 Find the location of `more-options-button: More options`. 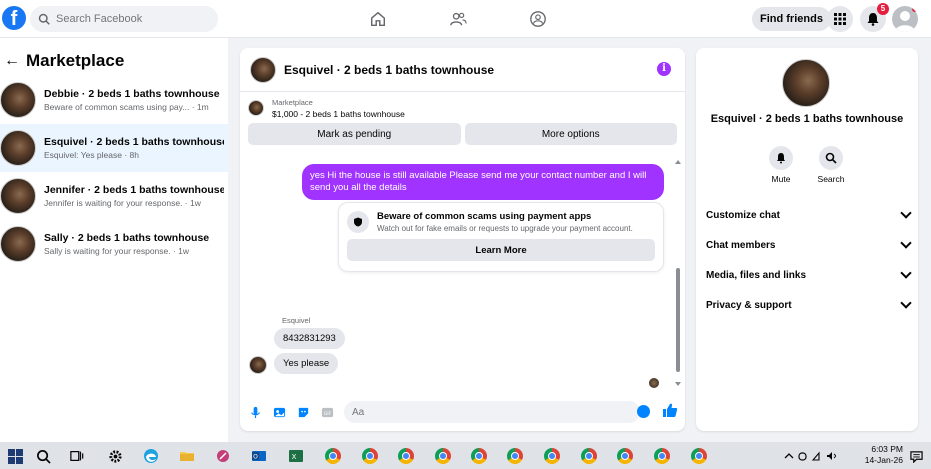

more-options-button: More options is located at coordinates (570, 134).